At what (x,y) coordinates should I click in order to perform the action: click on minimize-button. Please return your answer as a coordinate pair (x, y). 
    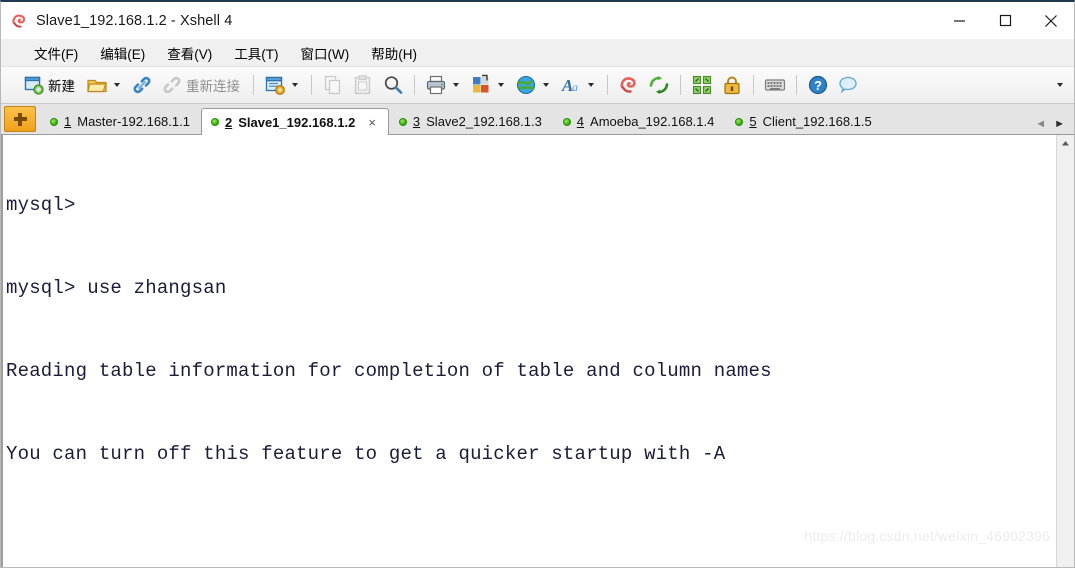
    Looking at the image, I should click on (959, 20).